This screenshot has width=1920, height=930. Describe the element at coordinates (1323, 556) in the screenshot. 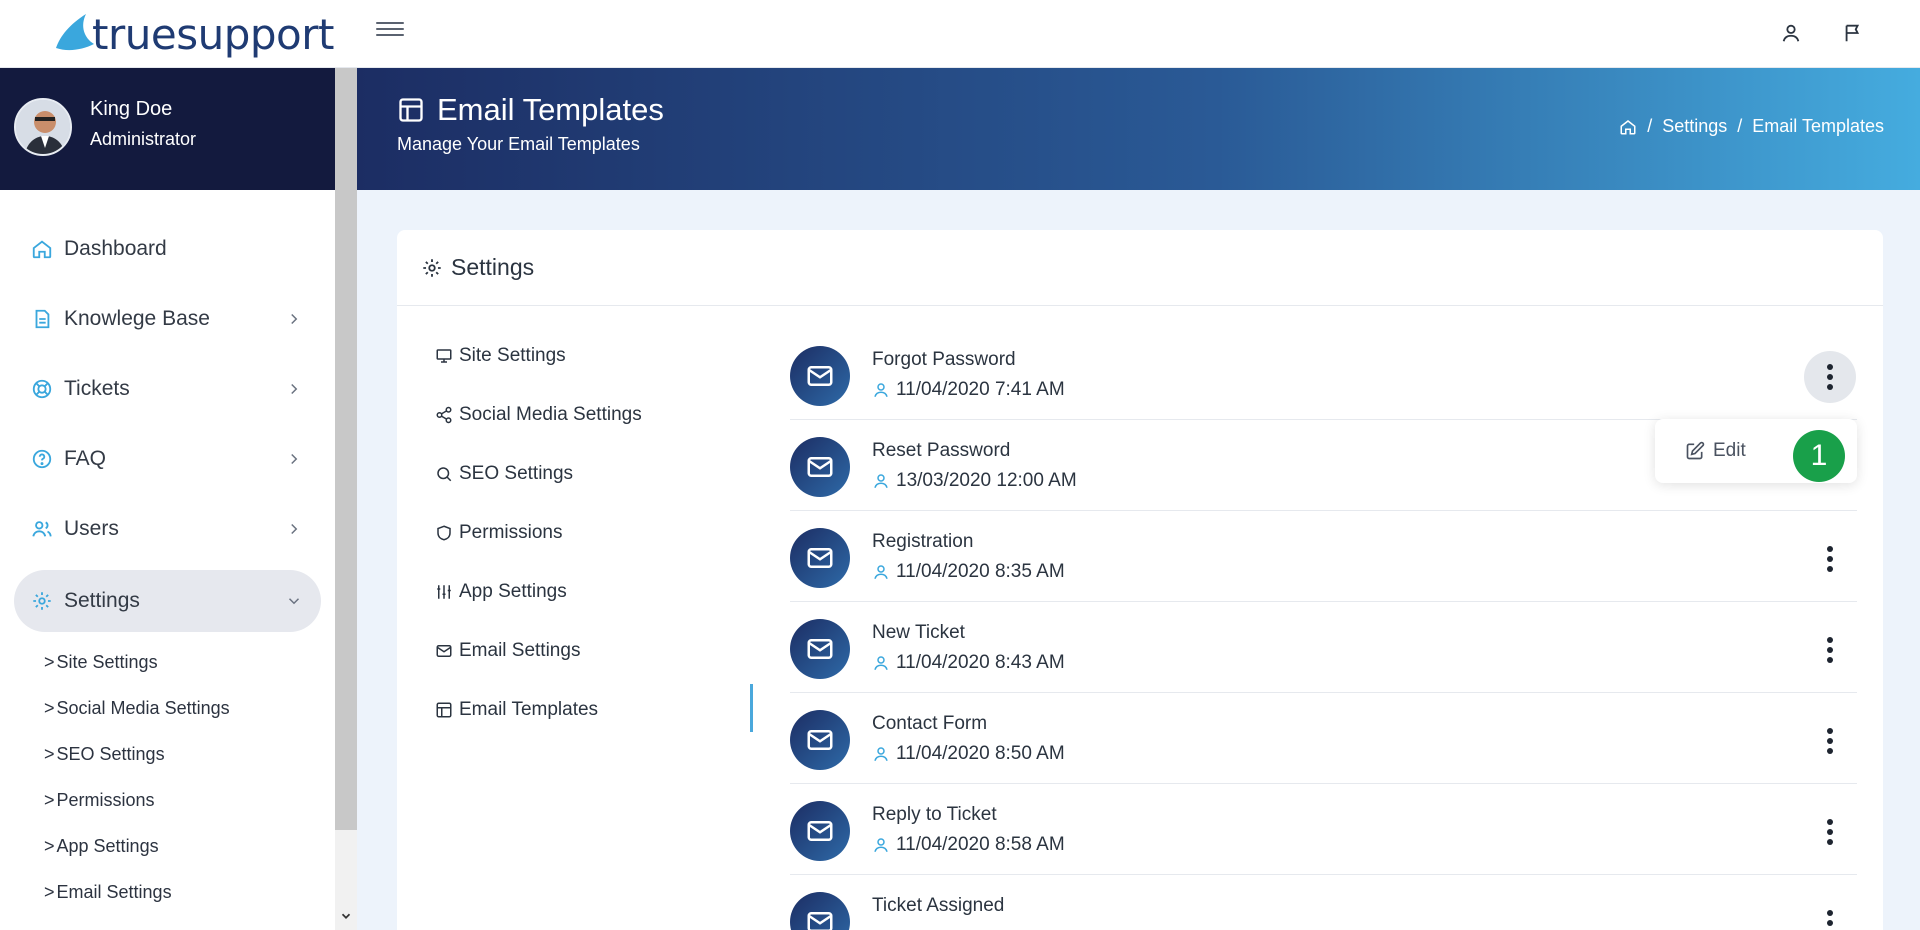

I see `template-row: Registration 11/04/2020 8:35 AM` at that location.